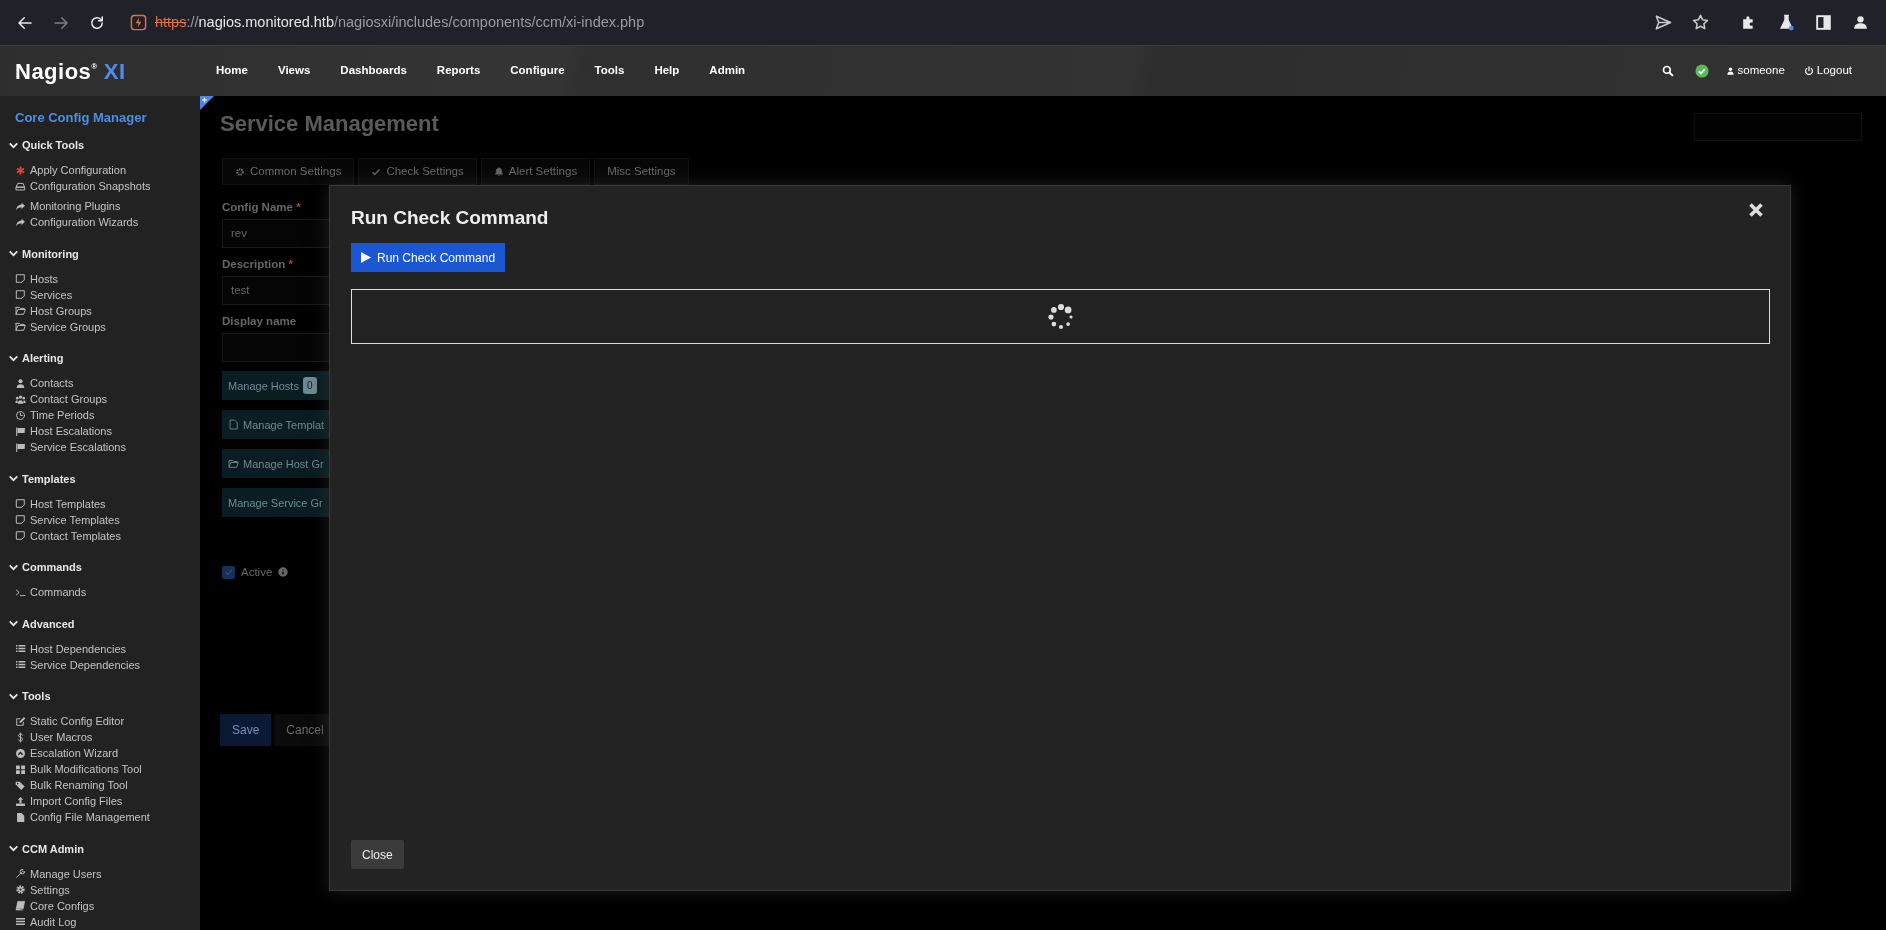  Describe the element at coordinates (100, 769) in the screenshot. I see `sidebar-item: Bulk Modifications Tool` at that location.